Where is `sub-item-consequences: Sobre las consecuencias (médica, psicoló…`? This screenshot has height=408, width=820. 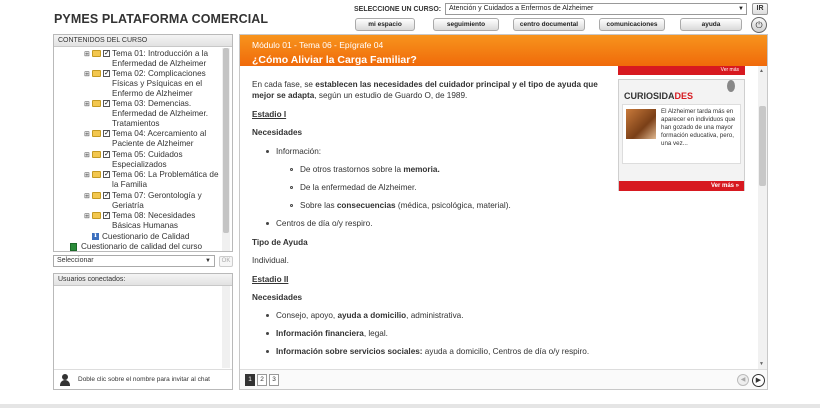
sub-item-consequences: Sobre las consecuencias (médica, psicoló… is located at coordinates (405, 205).